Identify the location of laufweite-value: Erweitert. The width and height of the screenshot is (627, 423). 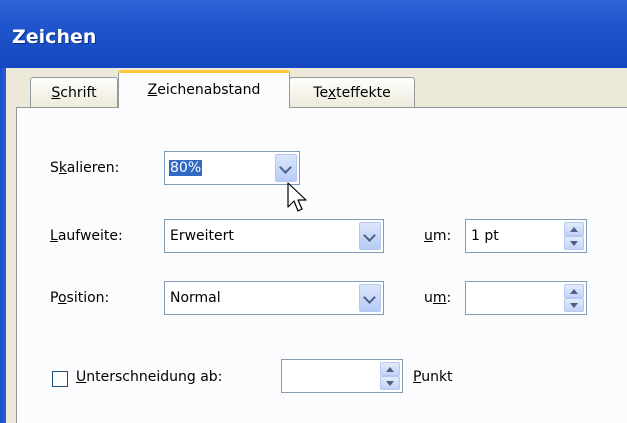
(202, 236).